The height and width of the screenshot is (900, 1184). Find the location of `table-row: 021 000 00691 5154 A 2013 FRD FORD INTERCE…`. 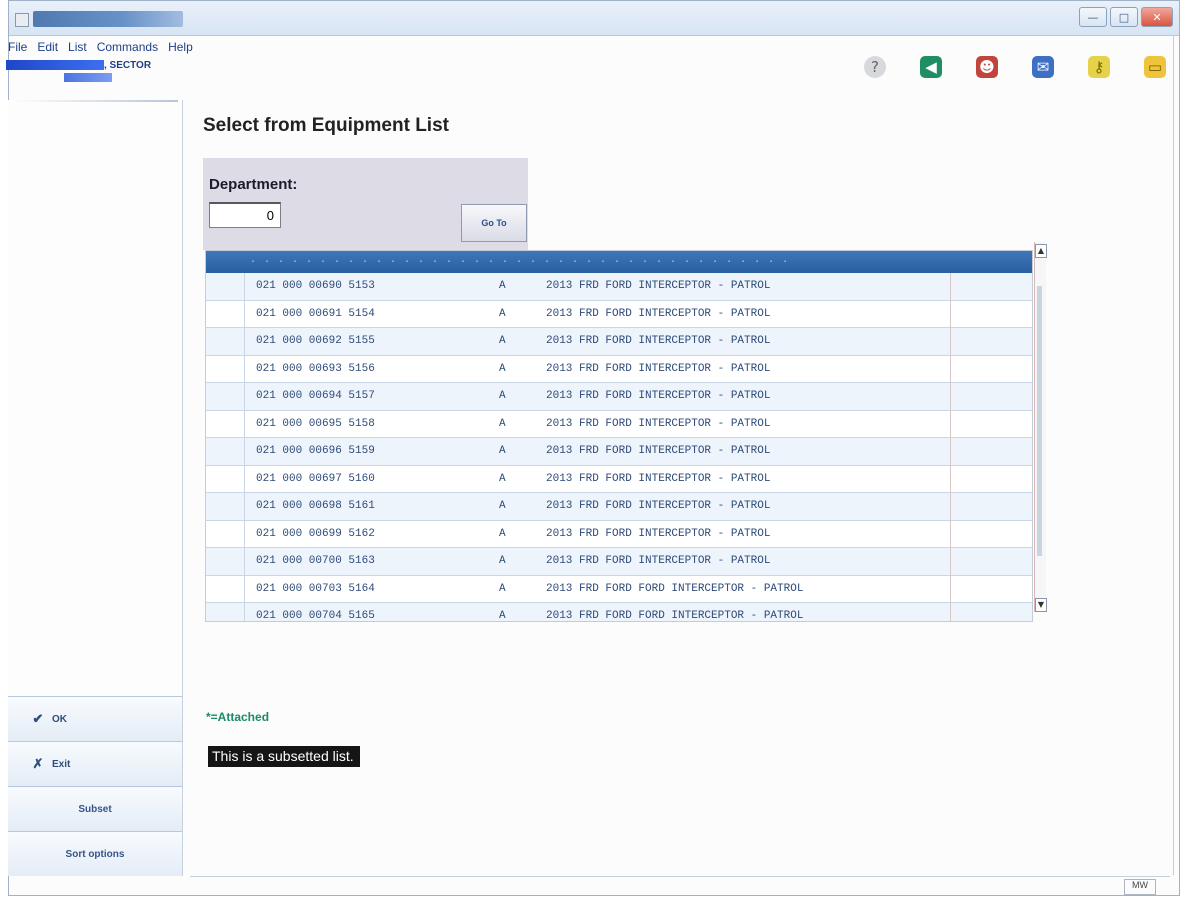

table-row: 021 000 00691 5154 A 2013 FRD FORD INTERCE… is located at coordinates (619, 314).